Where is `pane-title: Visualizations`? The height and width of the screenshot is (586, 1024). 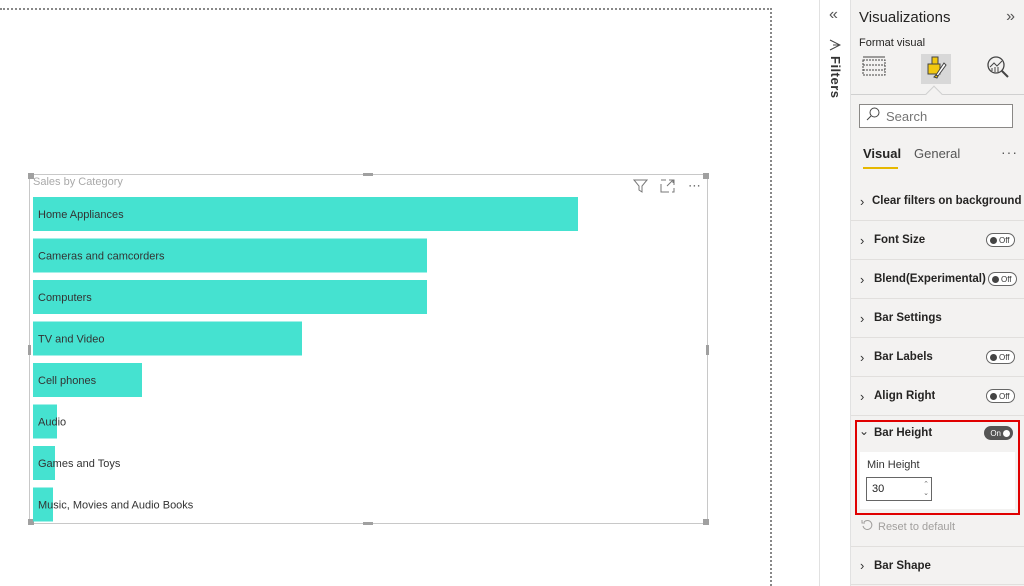
pane-title: Visualizations is located at coordinates (905, 17).